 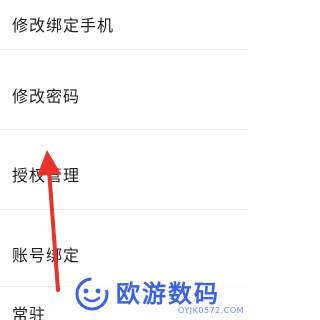 I want to click on menu-item-label: 常驻, so click(x=29, y=312).